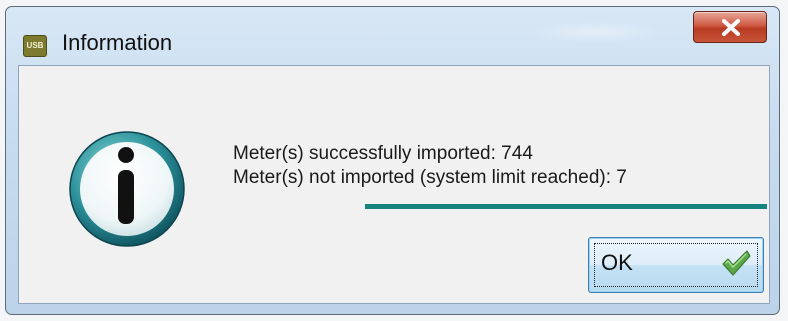  I want to click on window-title: Information, so click(117, 42).